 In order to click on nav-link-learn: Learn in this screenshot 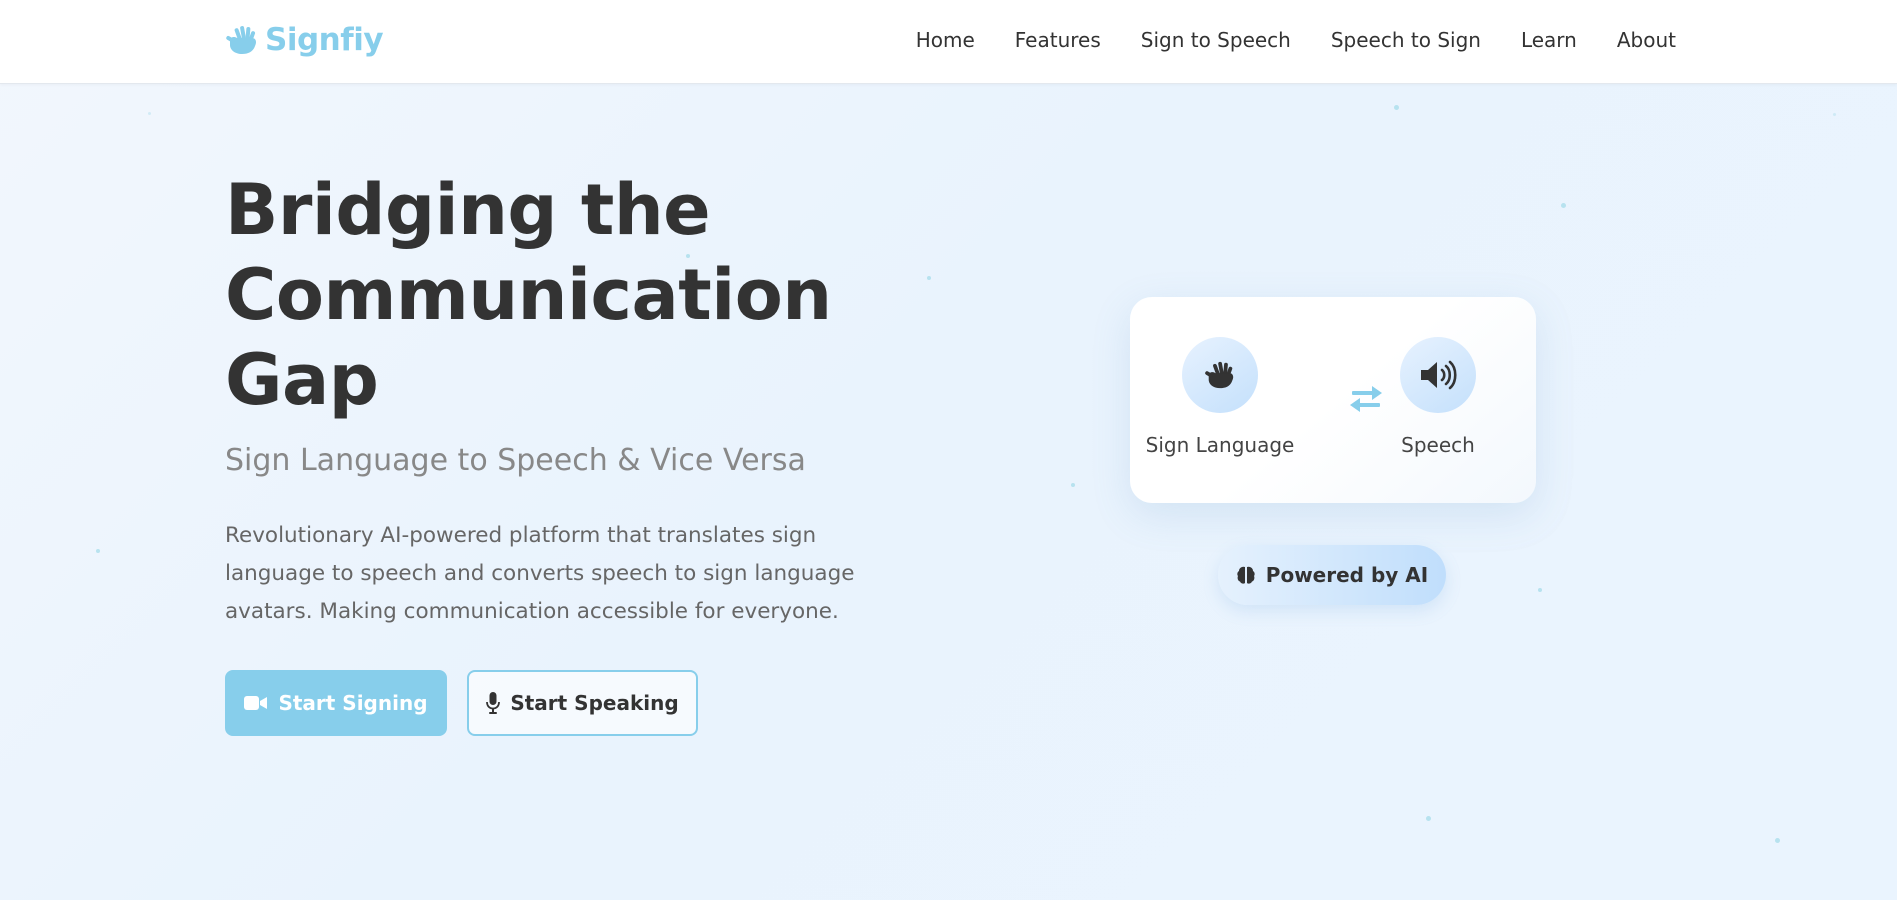, I will do `click(1549, 40)`.